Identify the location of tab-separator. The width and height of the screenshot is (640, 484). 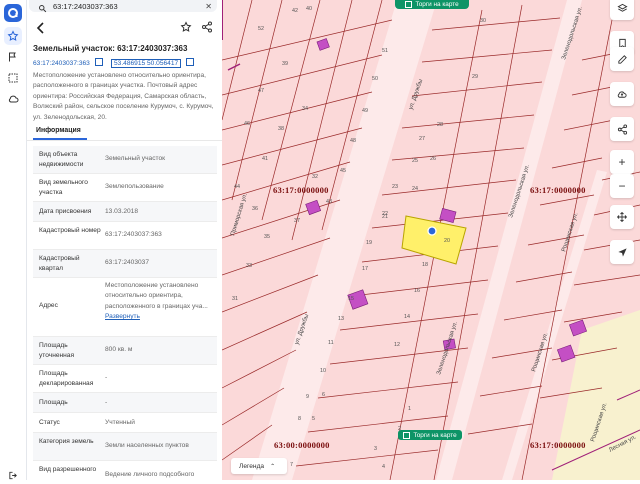
(124, 140).